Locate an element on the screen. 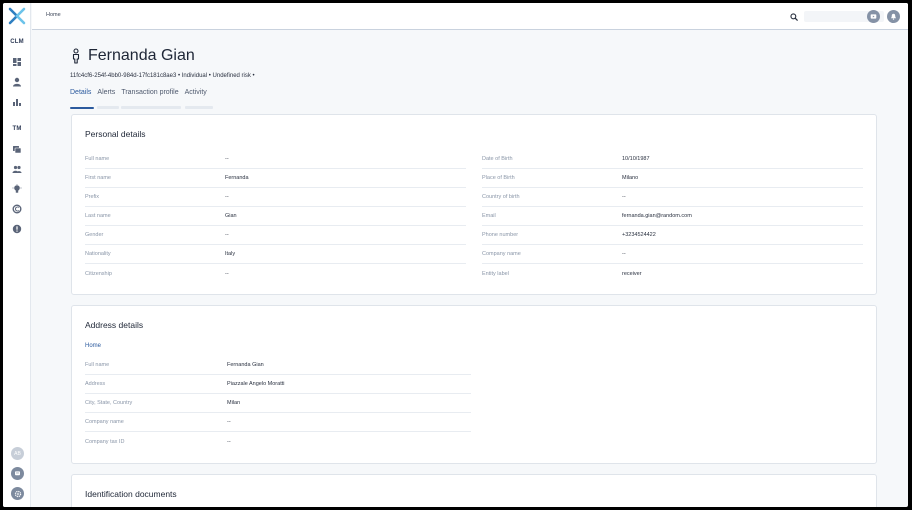 The image size is (912, 510). detail-row: Date of Birth 10/10/1987 is located at coordinates (672, 159).